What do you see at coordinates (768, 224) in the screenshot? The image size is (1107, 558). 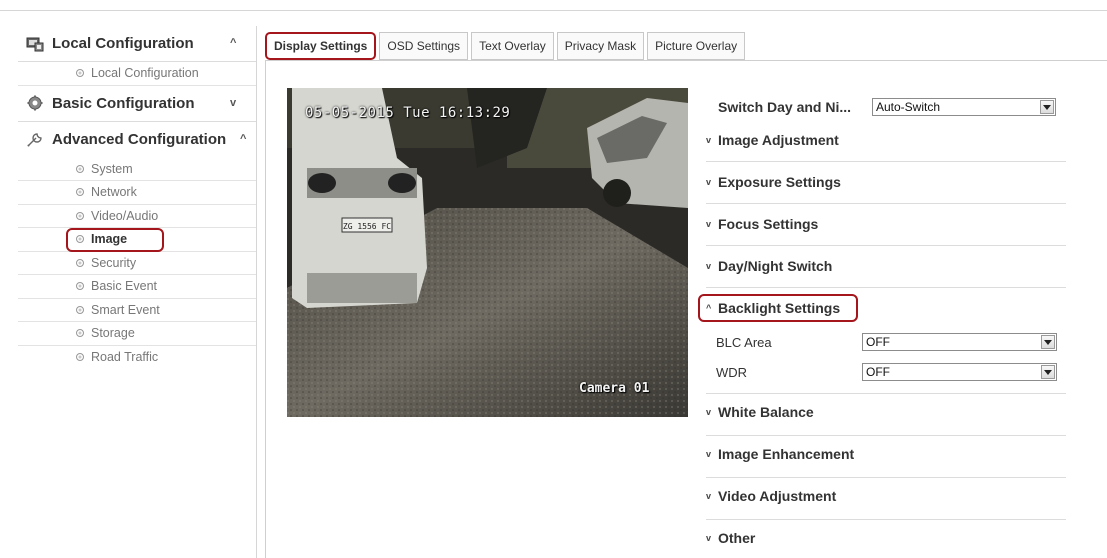 I see `section-label: Focus Settings` at bounding box center [768, 224].